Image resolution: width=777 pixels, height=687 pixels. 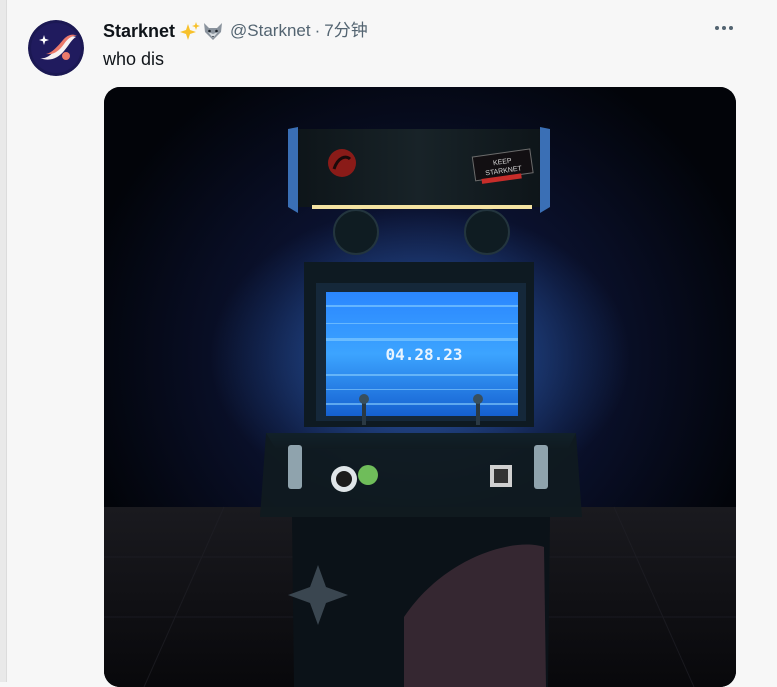 I want to click on tweet-header: Starknet @Starknet · 7分钟, so click(x=423, y=31).